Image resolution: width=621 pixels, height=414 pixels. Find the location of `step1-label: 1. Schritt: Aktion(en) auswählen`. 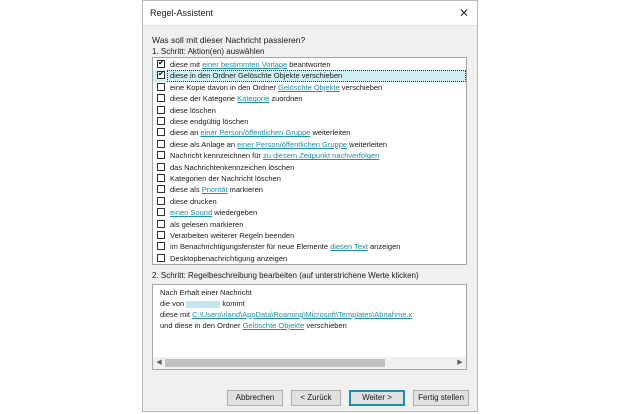

step1-label: 1. Schritt: Aktion(en) auswählen is located at coordinates (208, 51).